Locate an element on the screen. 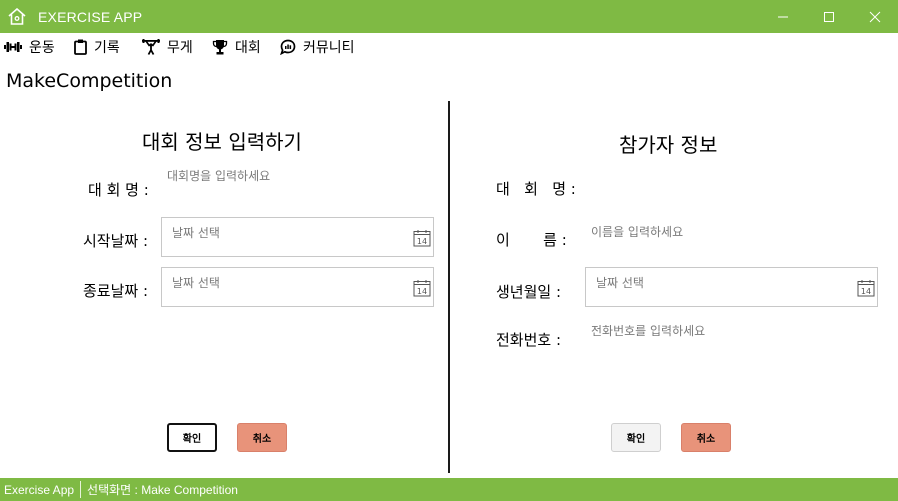 This screenshot has height=501, width=898. menu-label-competition: 대회 is located at coordinates (248, 48).